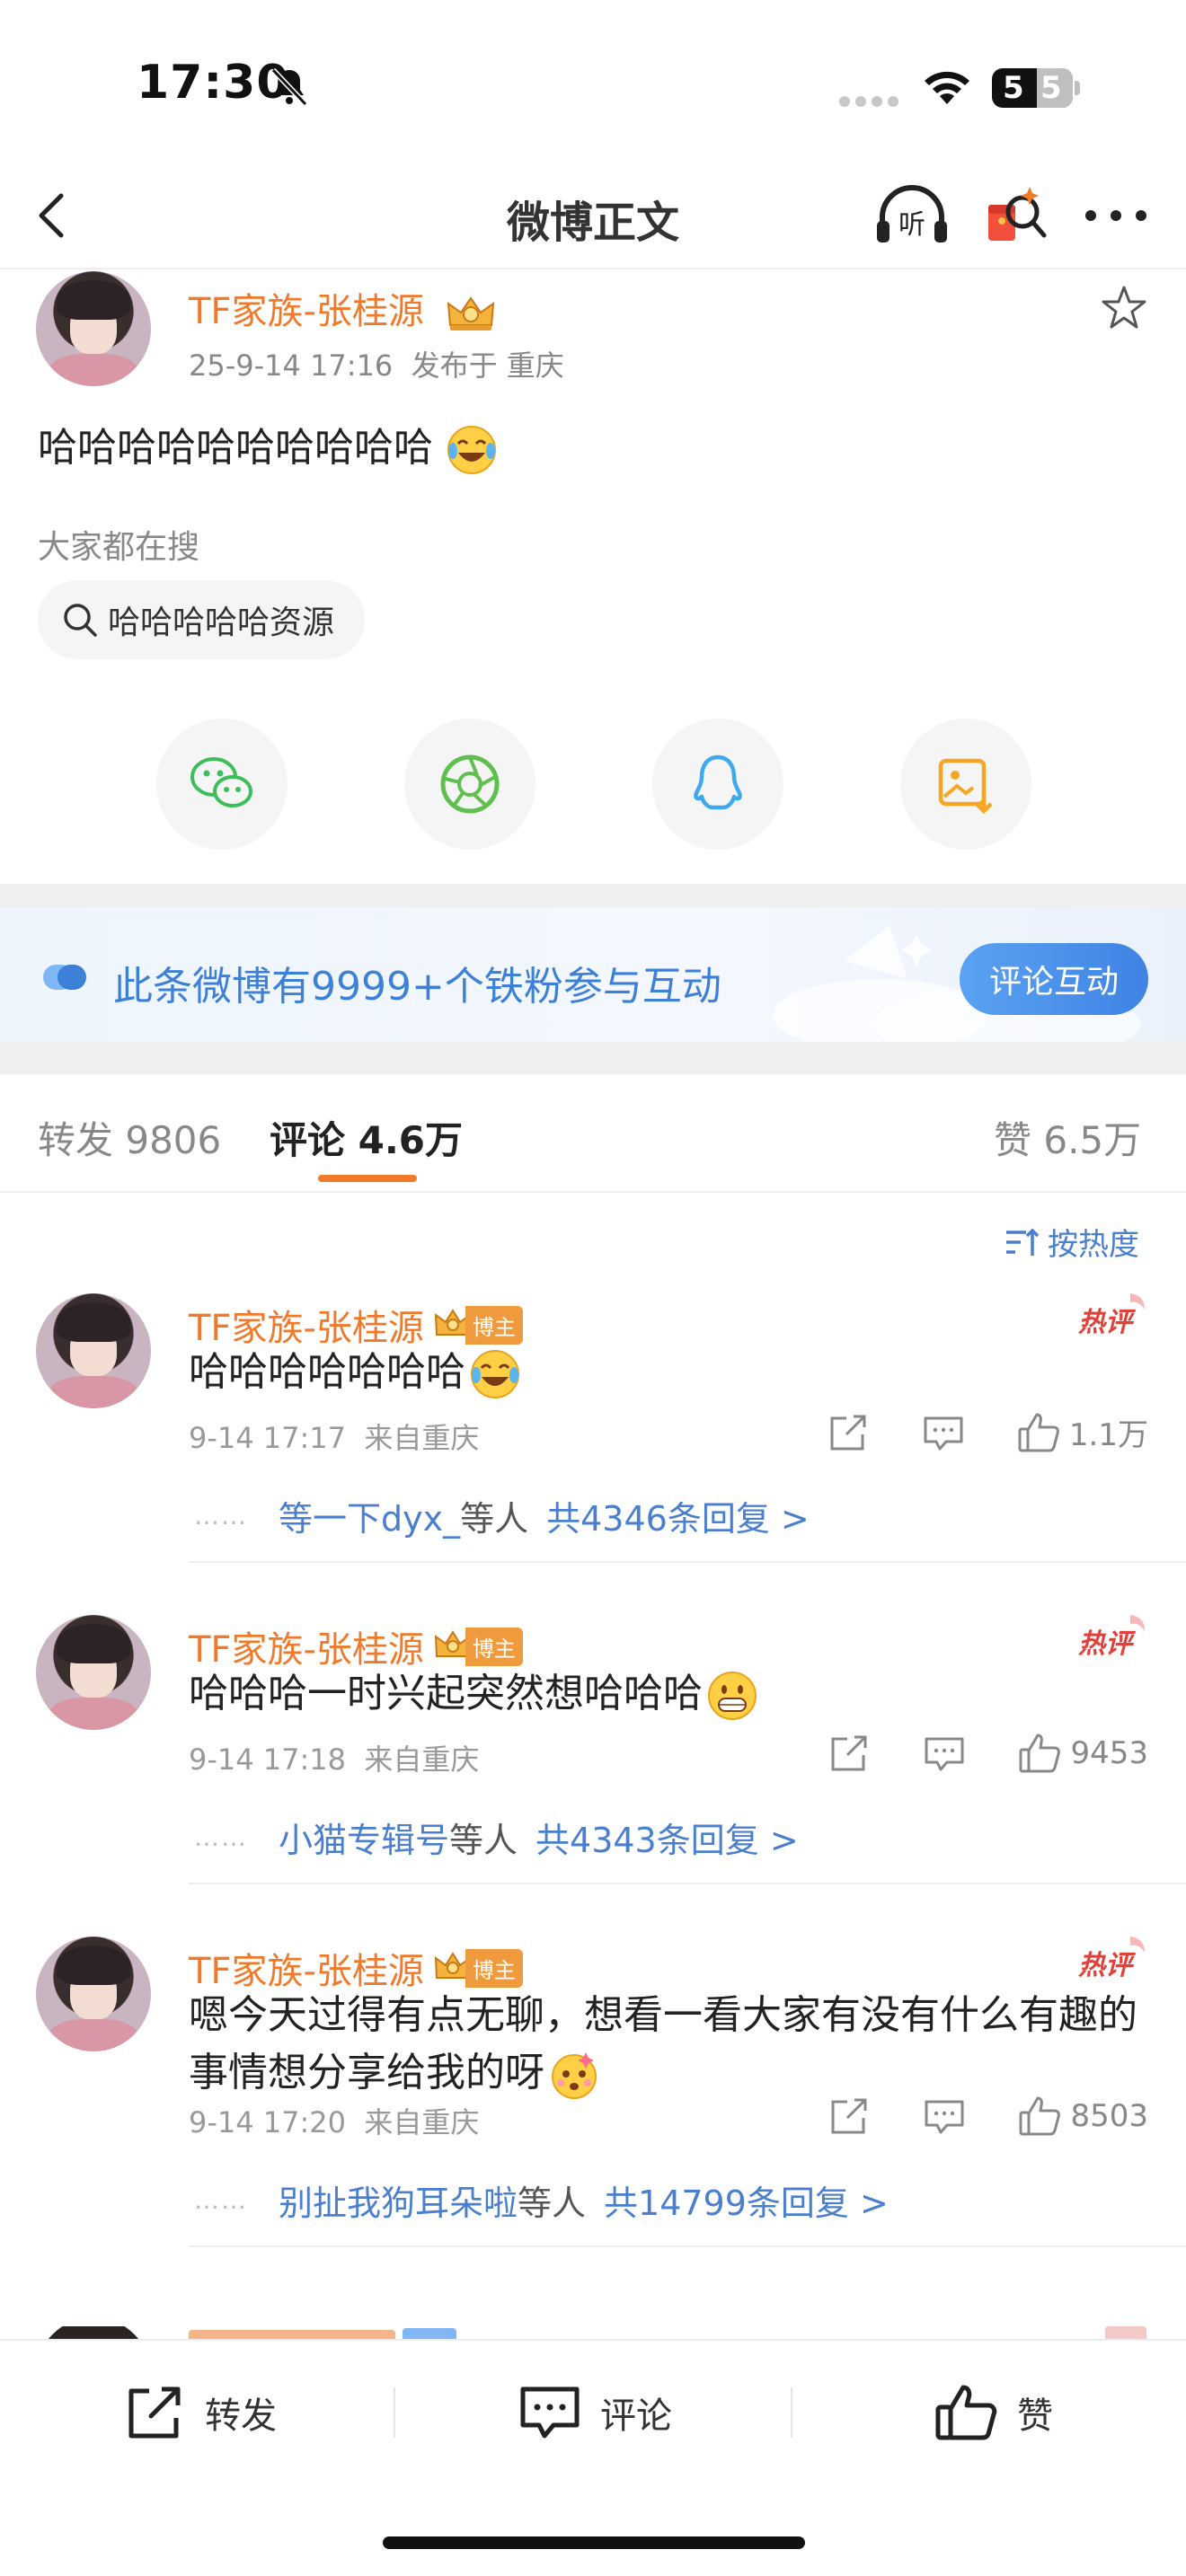  Describe the element at coordinates (129, 1137) in the screenshot. I see `tab-repost: 转发 9806` at that location.